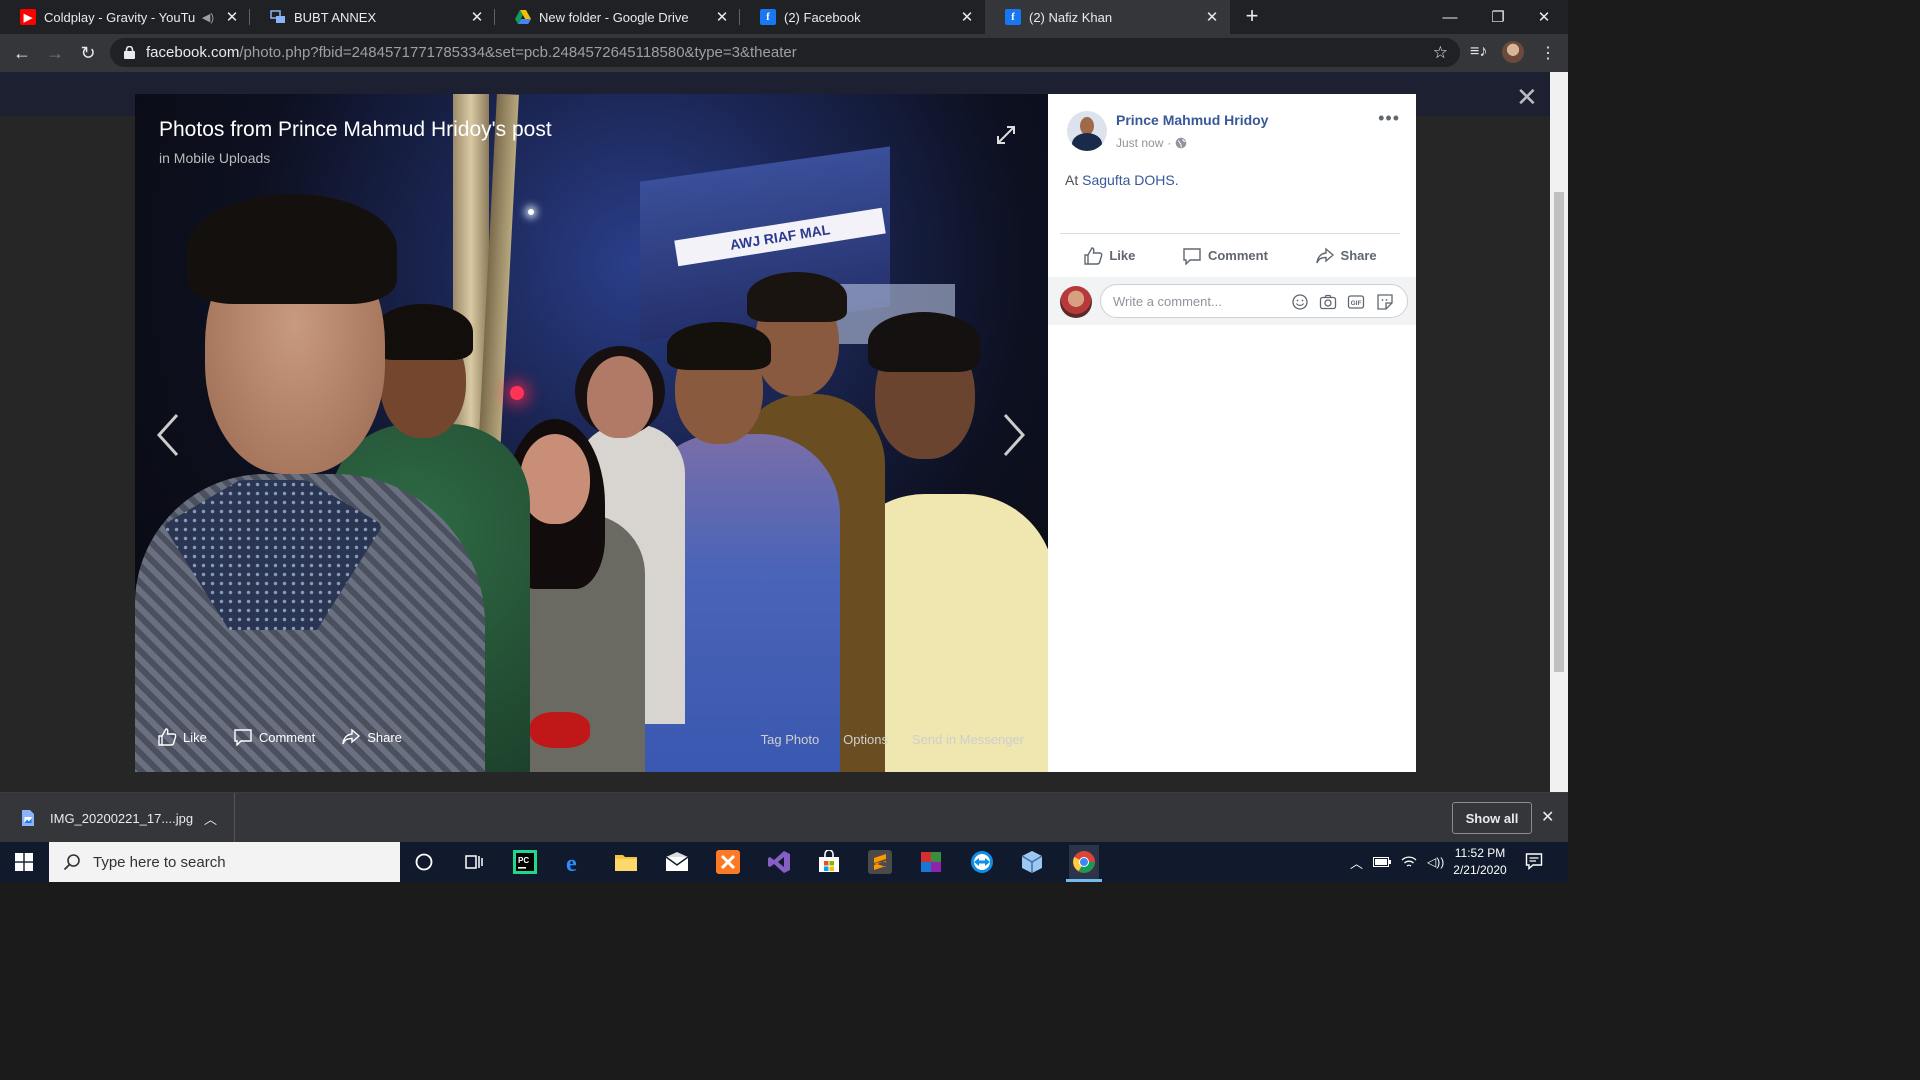 This screenshot has width=1920, height=1080. Describe the element at coordinates (24, 862) in the screenshot. I see `windows-start-button` at that location.